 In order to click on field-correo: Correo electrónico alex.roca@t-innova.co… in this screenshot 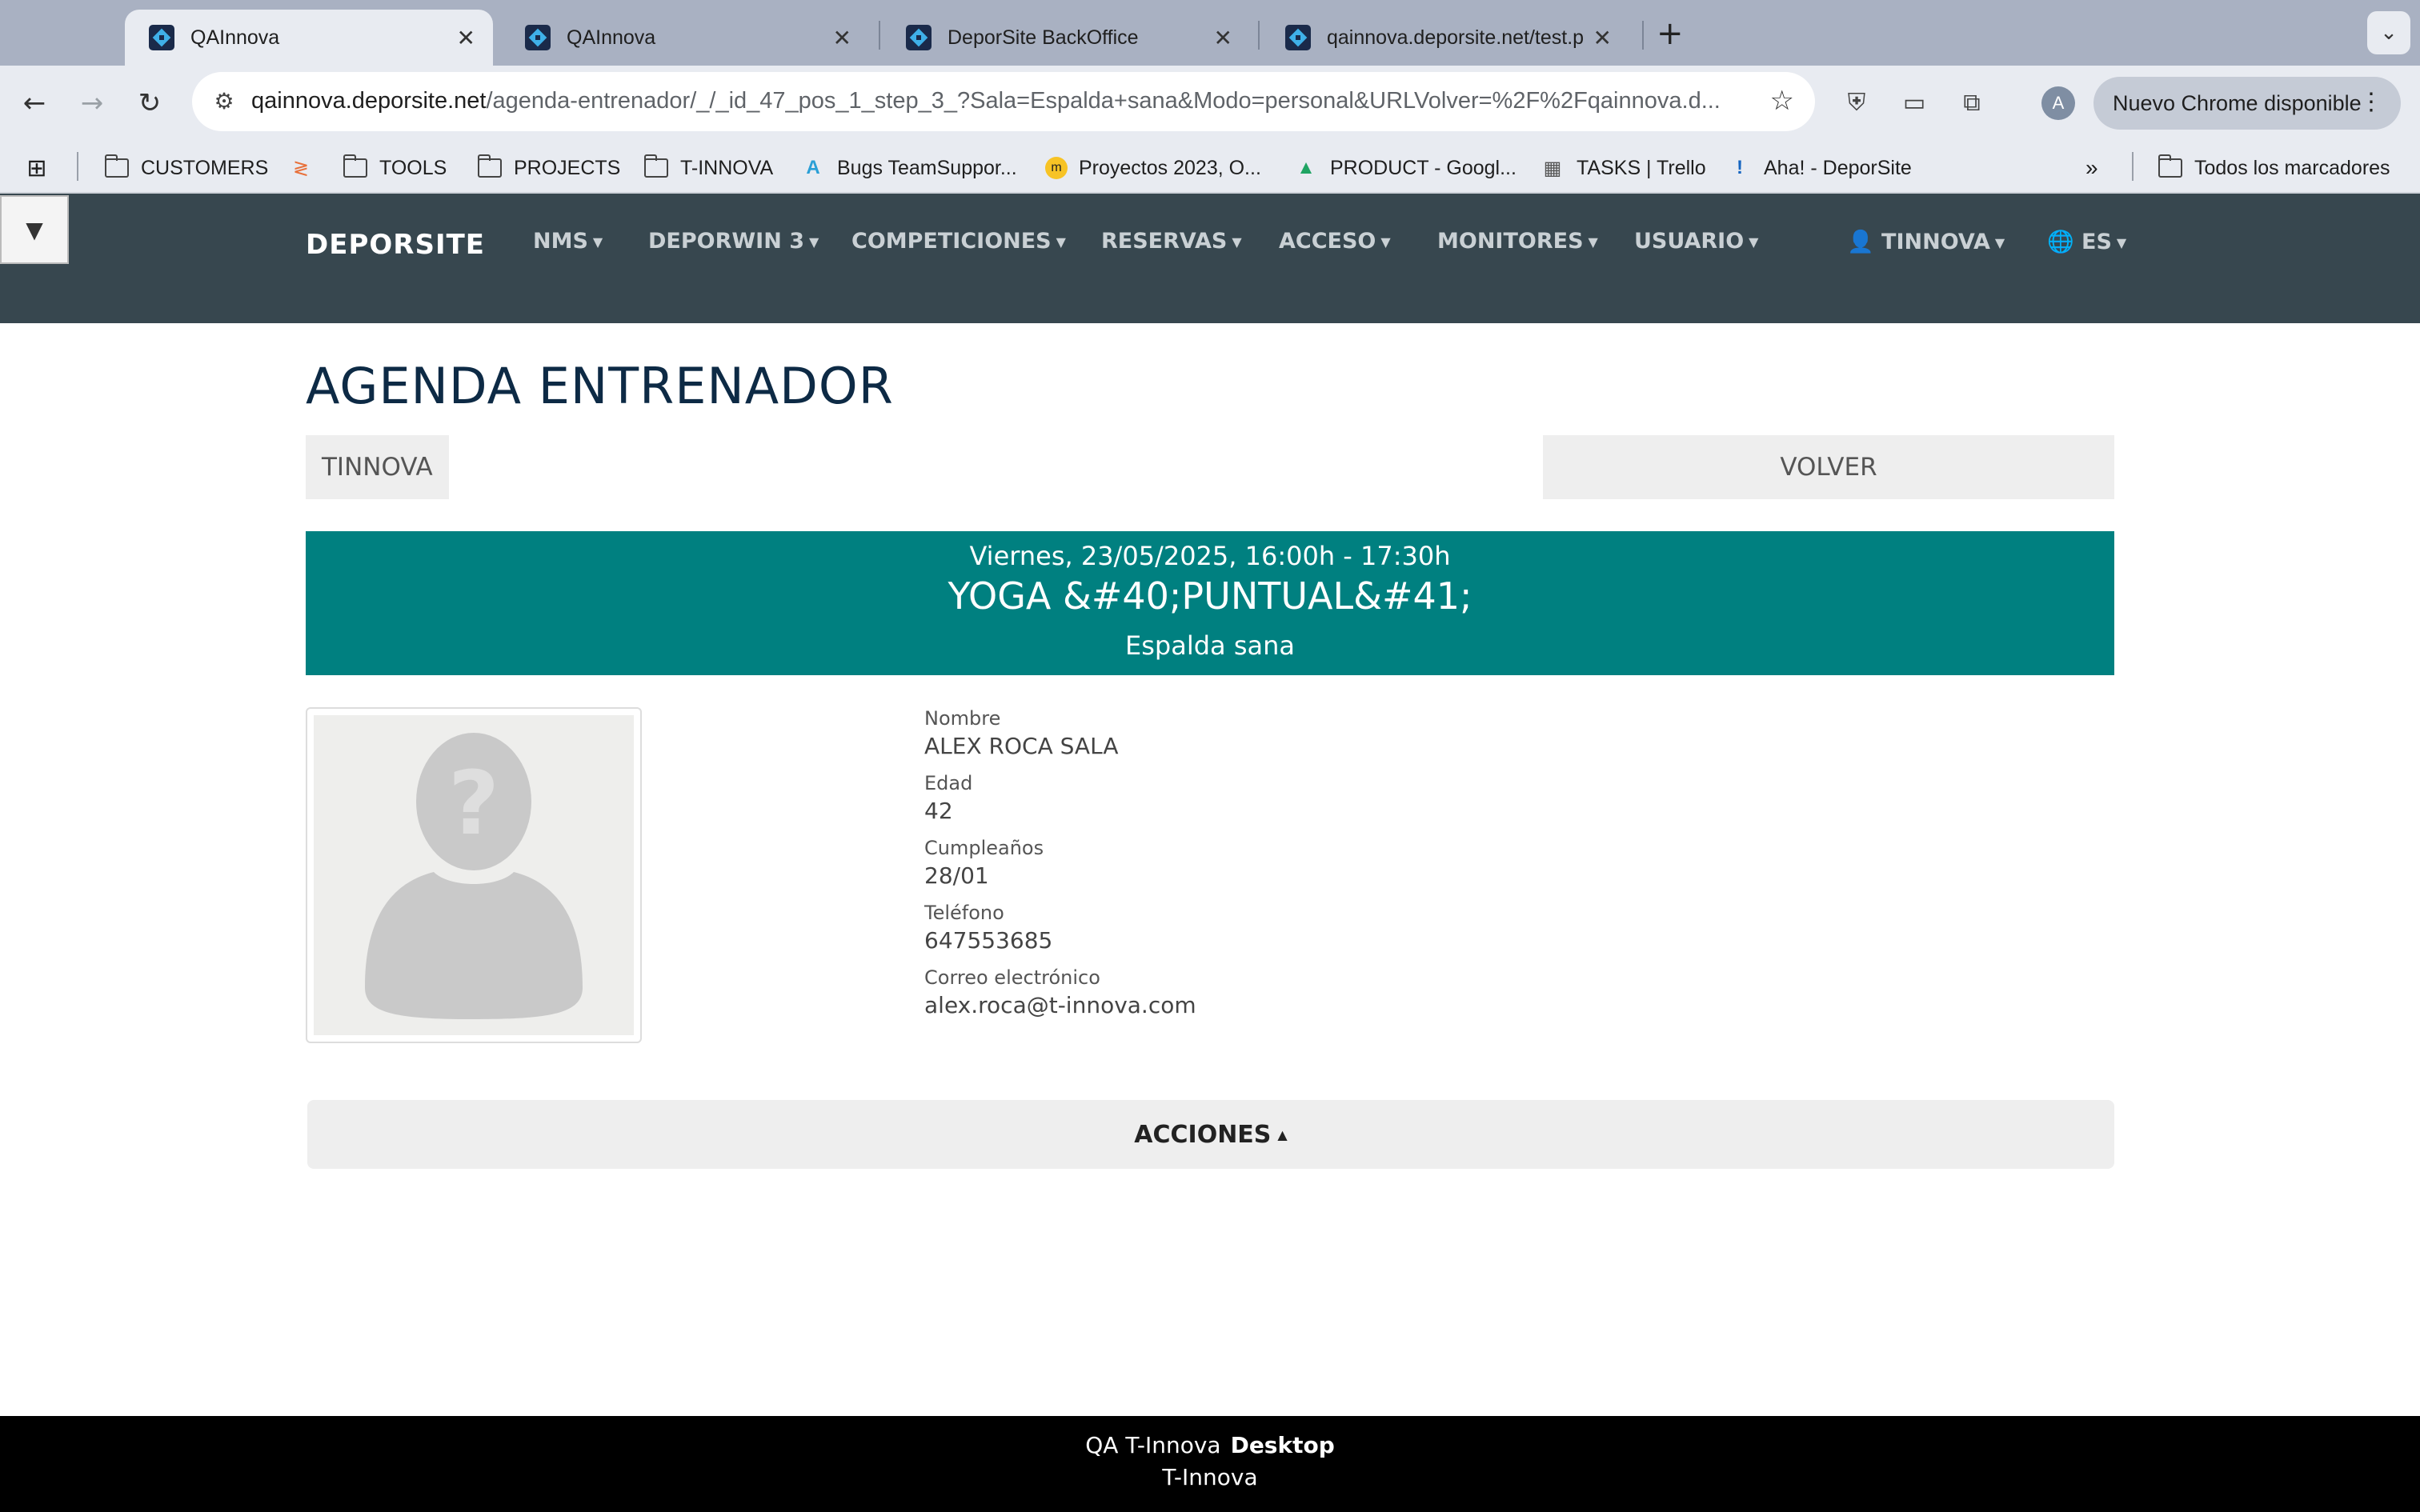, I will do `click(1060, 992)`.